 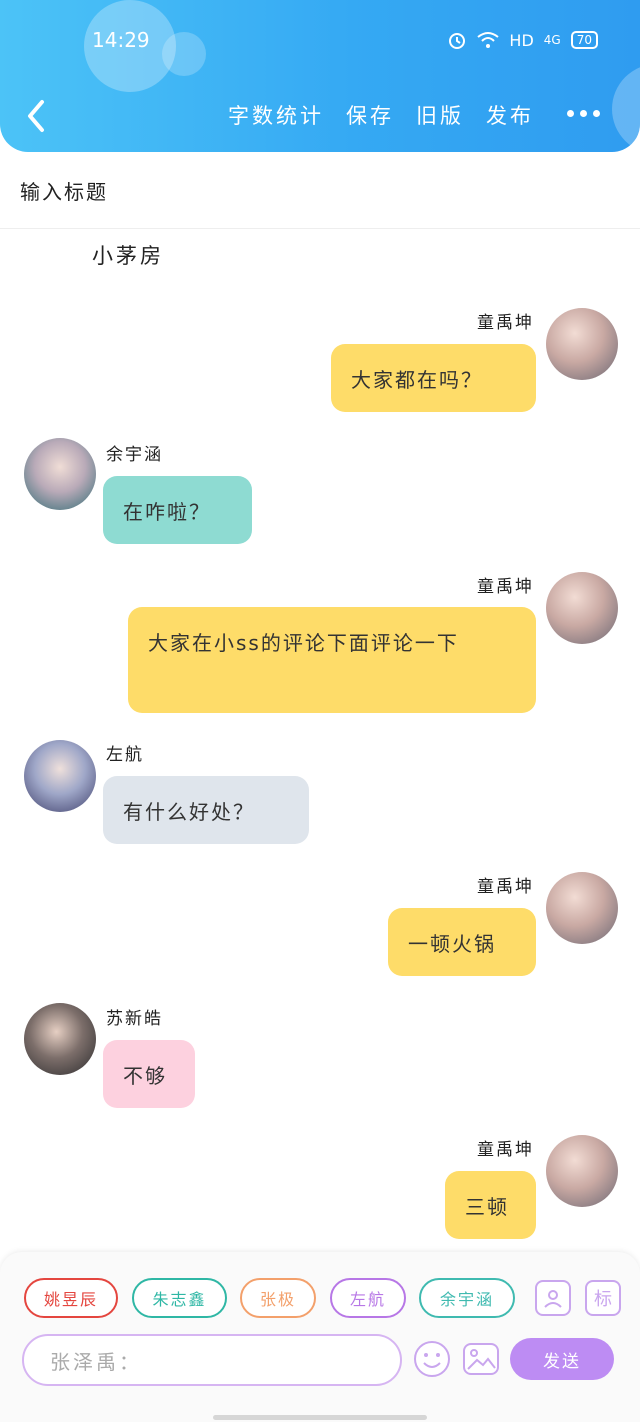 What do you see at coordinates (370, 115) in the screenshot?
I see `save-button: 保存` at bounding box center [370, 115].